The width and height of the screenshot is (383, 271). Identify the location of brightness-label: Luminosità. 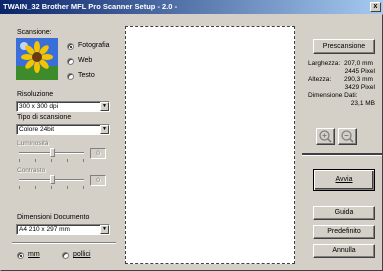
(33, 143).